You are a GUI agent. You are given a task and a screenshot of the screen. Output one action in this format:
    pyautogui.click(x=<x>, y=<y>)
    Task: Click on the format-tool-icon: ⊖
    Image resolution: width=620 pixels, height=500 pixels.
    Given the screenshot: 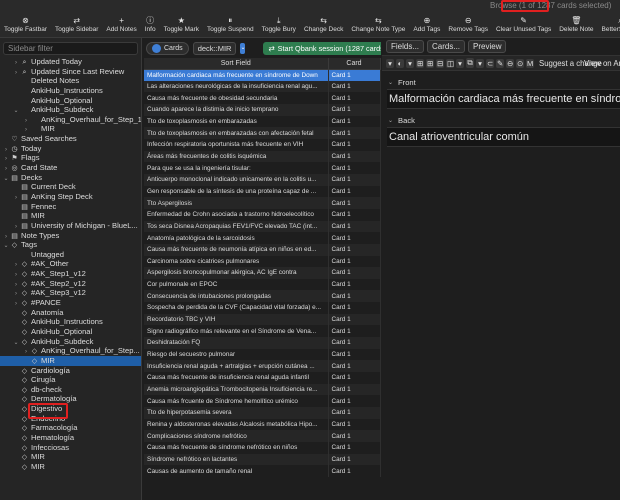 What is the action you would take?
    pyautogui.click(x=510, y=63)
    